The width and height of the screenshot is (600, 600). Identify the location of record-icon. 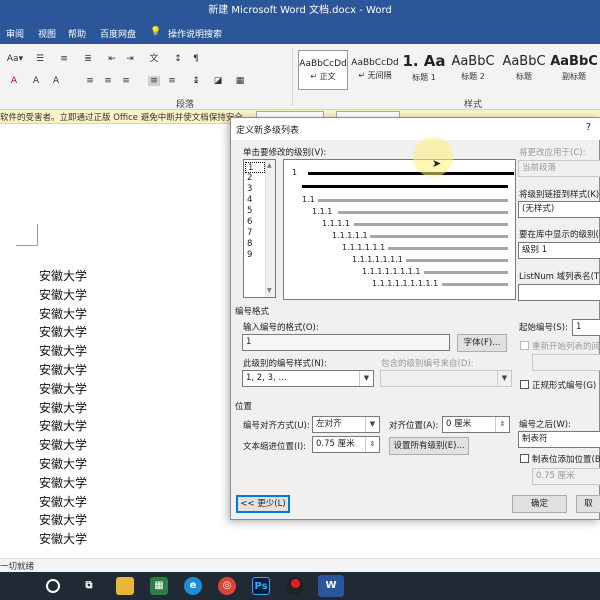
(295, 586).